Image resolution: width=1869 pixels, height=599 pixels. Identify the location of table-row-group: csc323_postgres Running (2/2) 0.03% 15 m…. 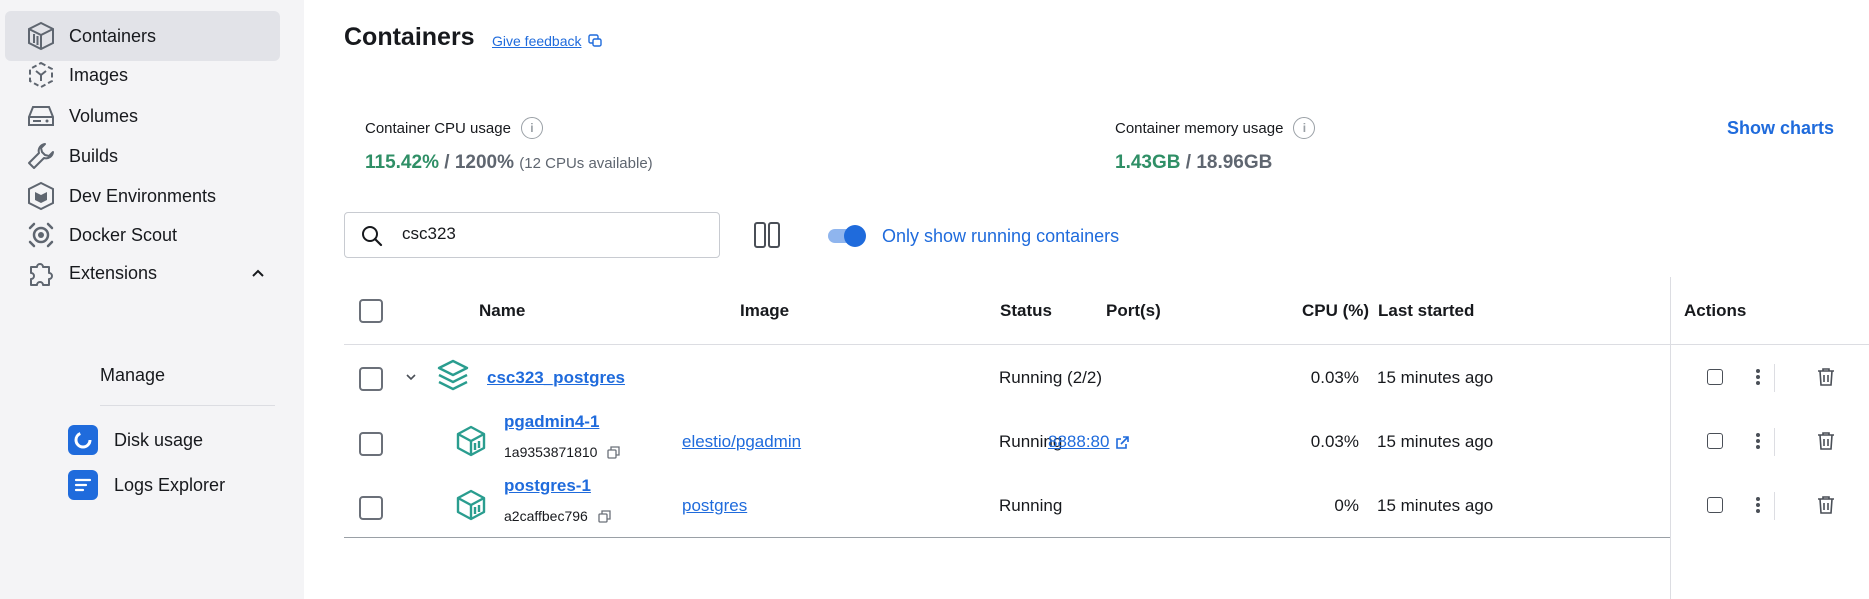
(1106, 378).